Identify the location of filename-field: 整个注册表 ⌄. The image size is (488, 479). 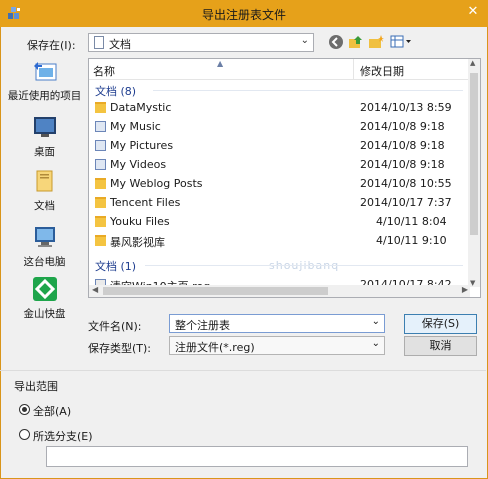
(277, 323).